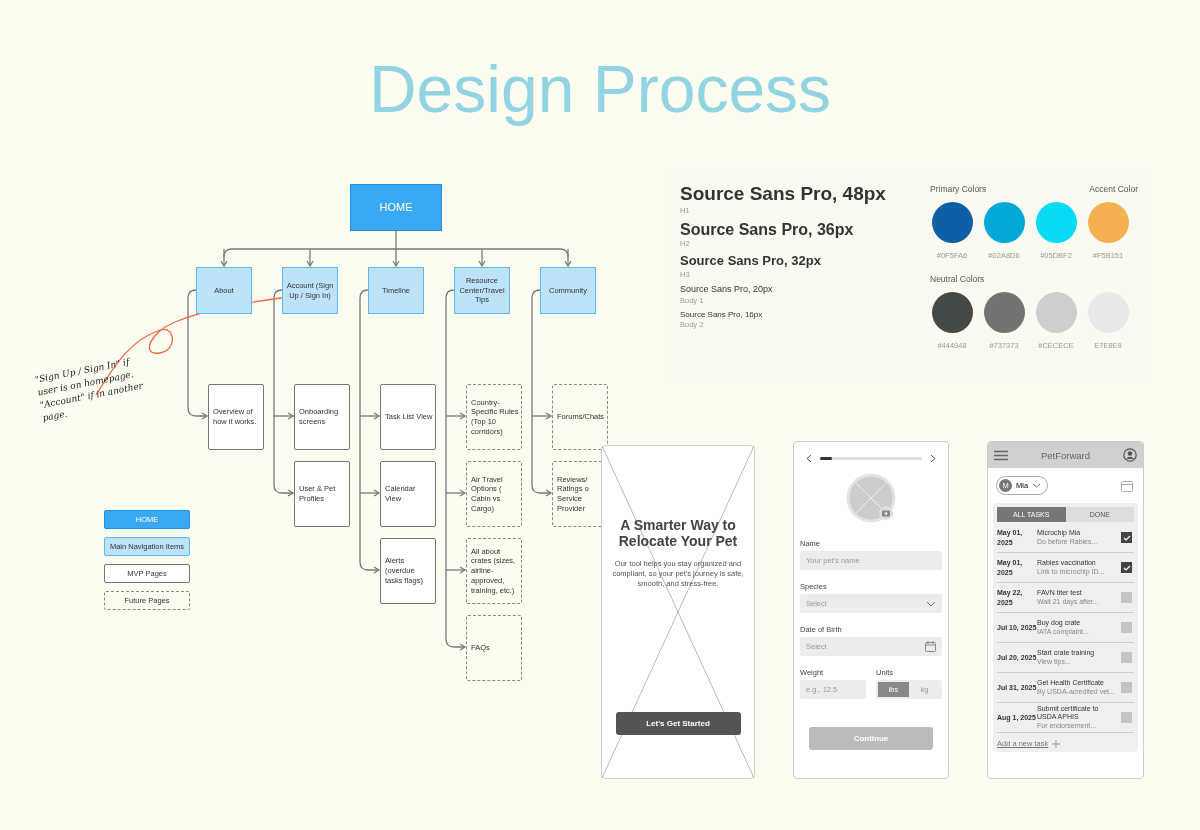 This screenshot has height=830, width=1200. What do you see at coordinates (678, 723) in the screenshot?
I see `get-started-button: Let's Get Started` at bounding box center [678, 723].